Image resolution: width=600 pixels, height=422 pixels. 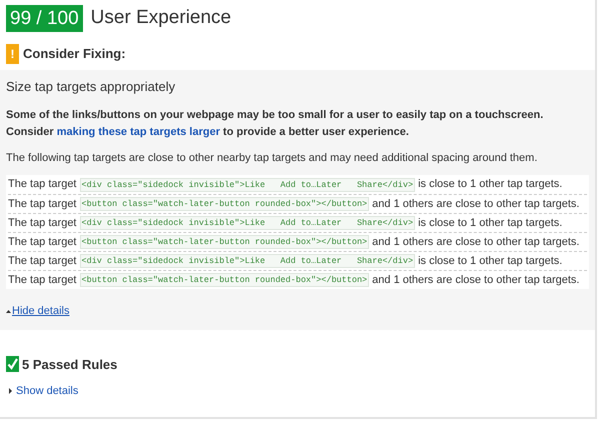 I want to click on rule-intro: The following tap targets are close to other nearby tap targets and may need additional spacing around them., so click(x=272, y=158).